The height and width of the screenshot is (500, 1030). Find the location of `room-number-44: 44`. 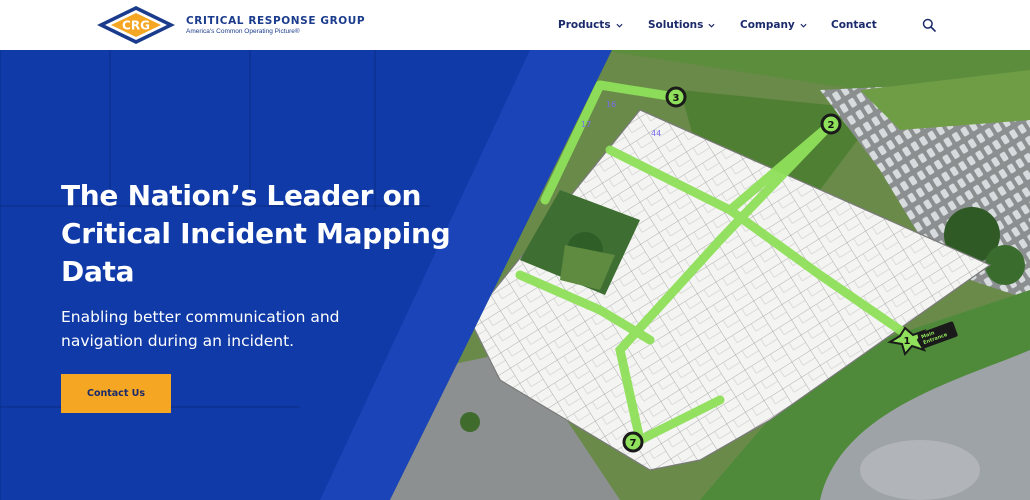

room-number-44: 44 is located at coordinates (656, 133).